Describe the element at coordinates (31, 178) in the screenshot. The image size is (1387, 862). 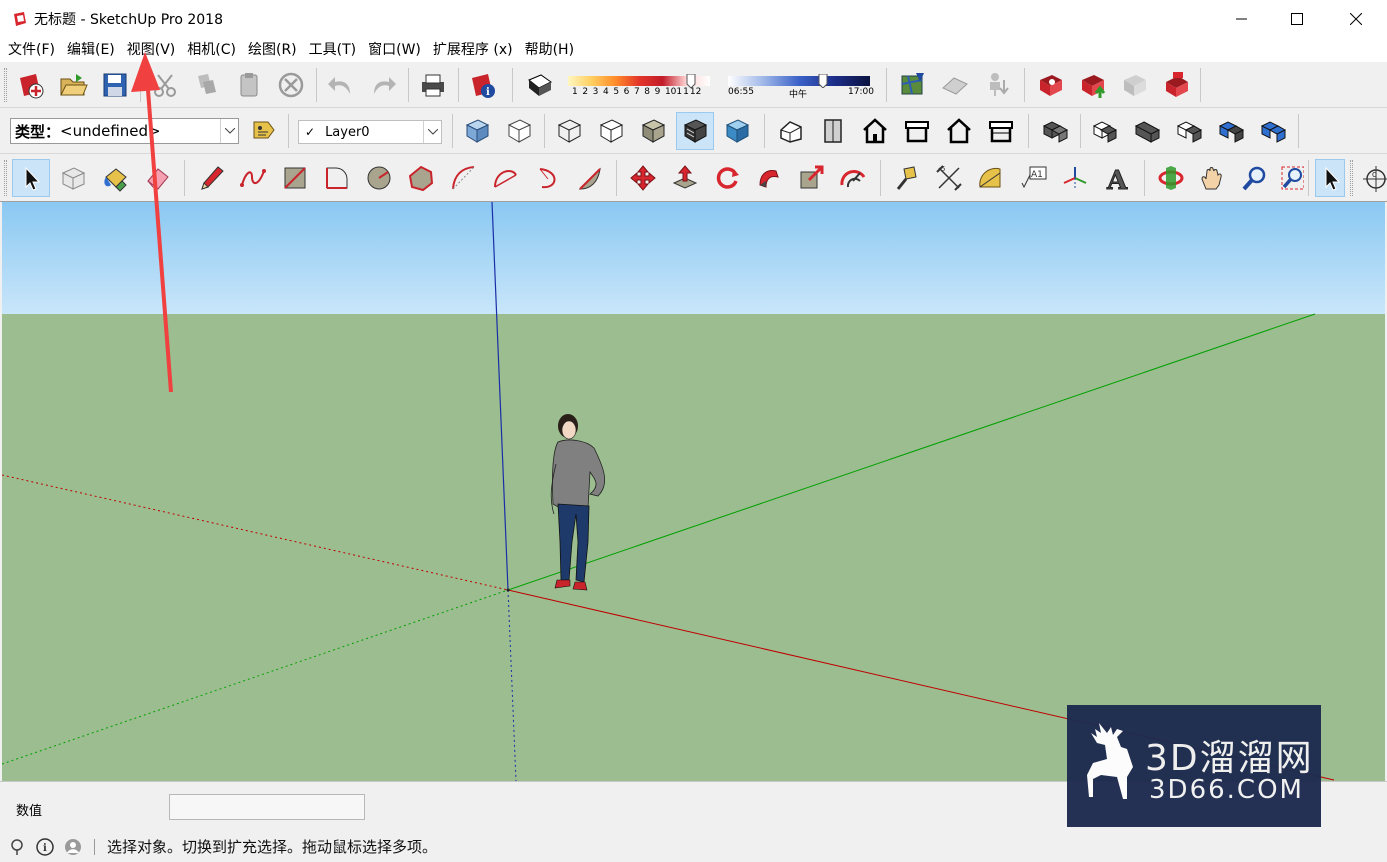
I see `select-tool` at that location.